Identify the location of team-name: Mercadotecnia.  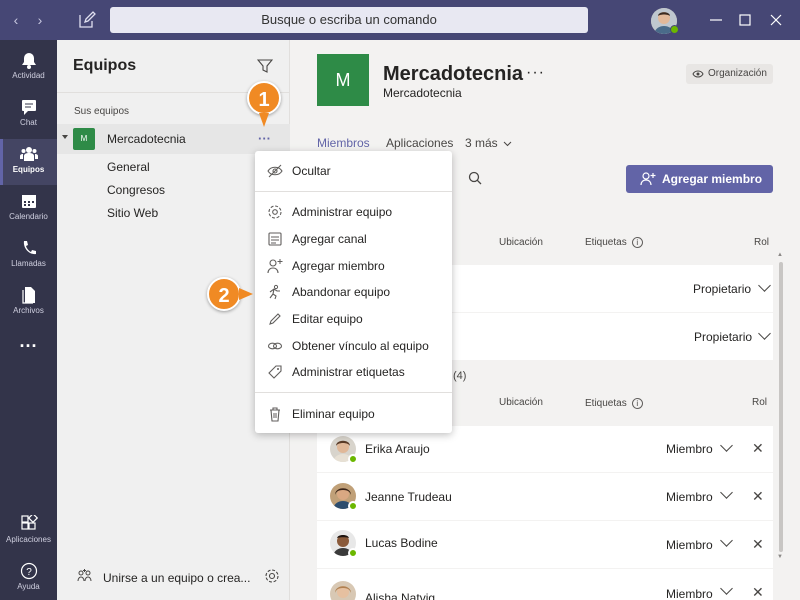
(146, 139).